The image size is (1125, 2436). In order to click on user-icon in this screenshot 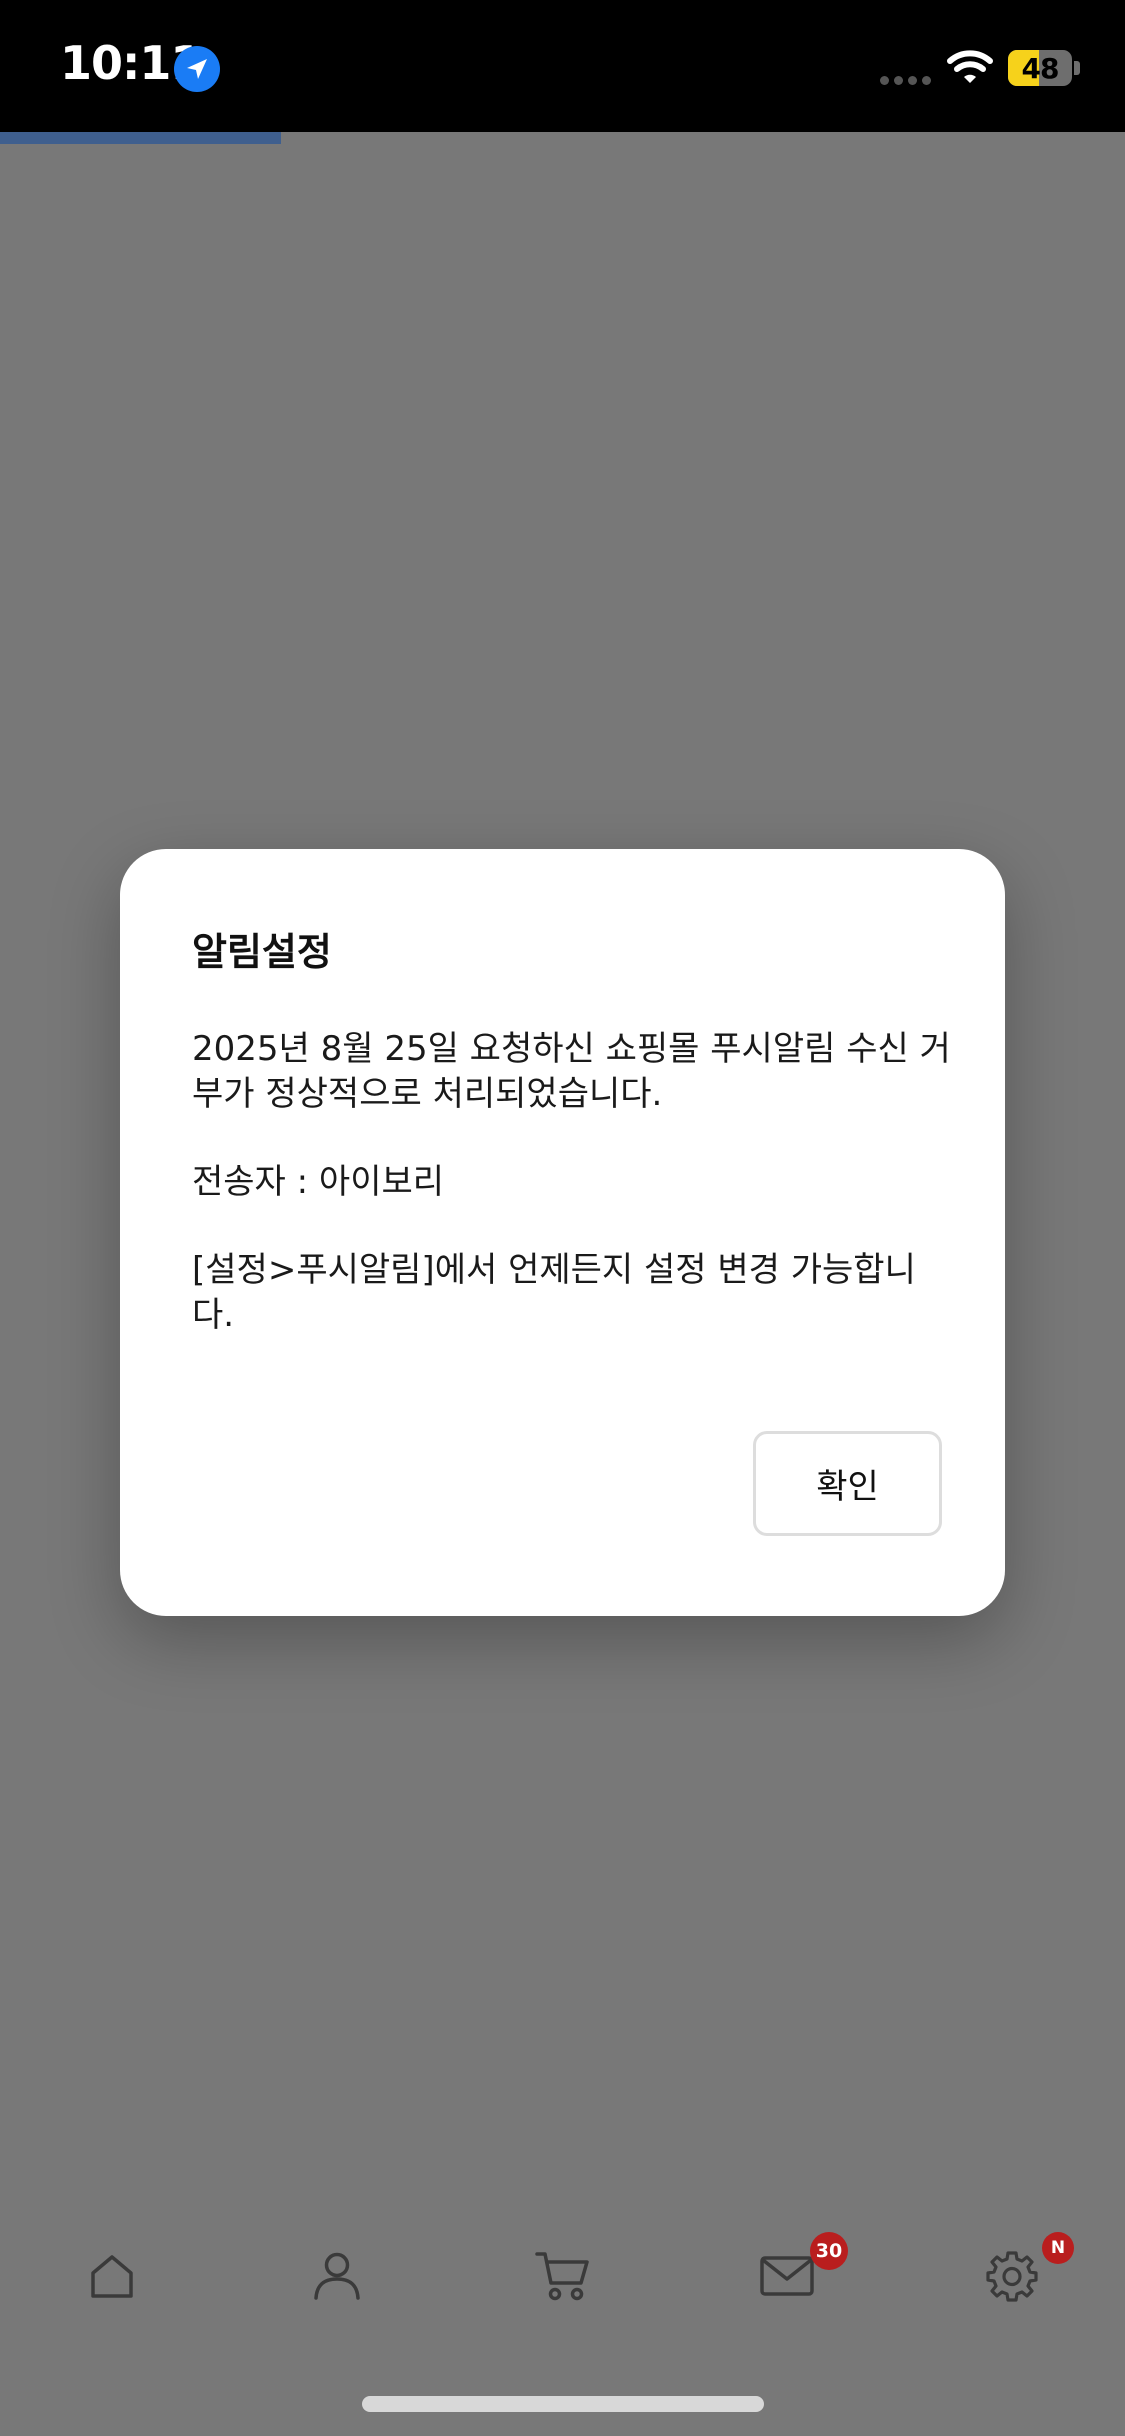, I will do `click(337, 2278)`.